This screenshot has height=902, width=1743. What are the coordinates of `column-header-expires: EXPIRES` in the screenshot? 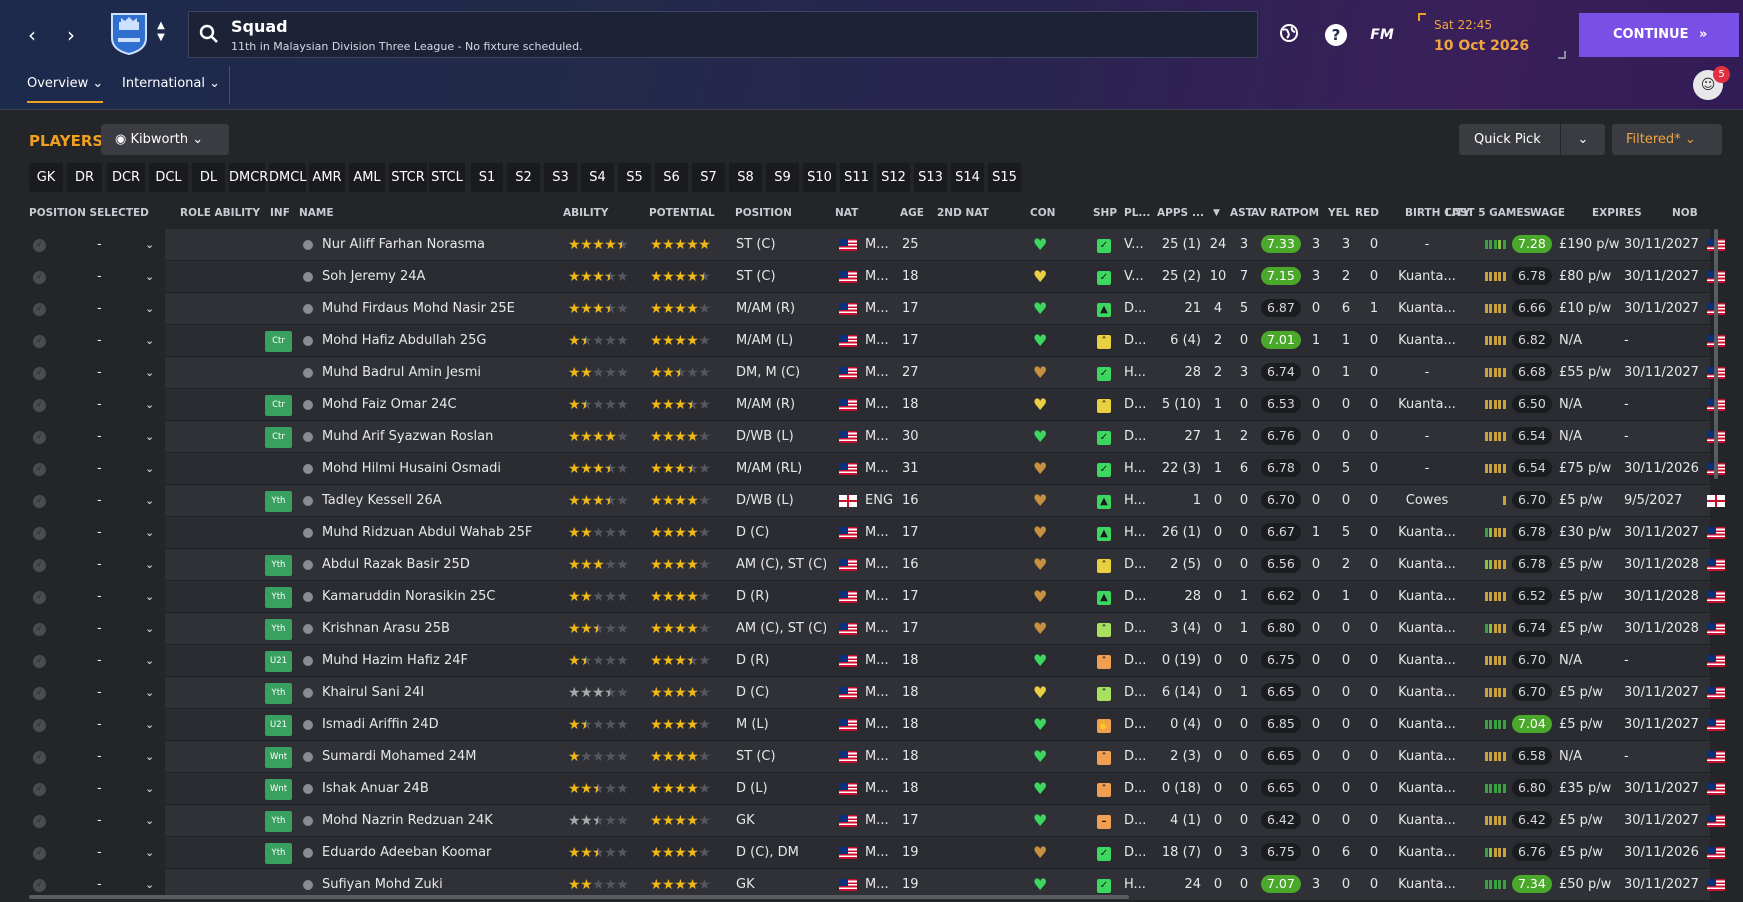 It's located at (1617, 213).